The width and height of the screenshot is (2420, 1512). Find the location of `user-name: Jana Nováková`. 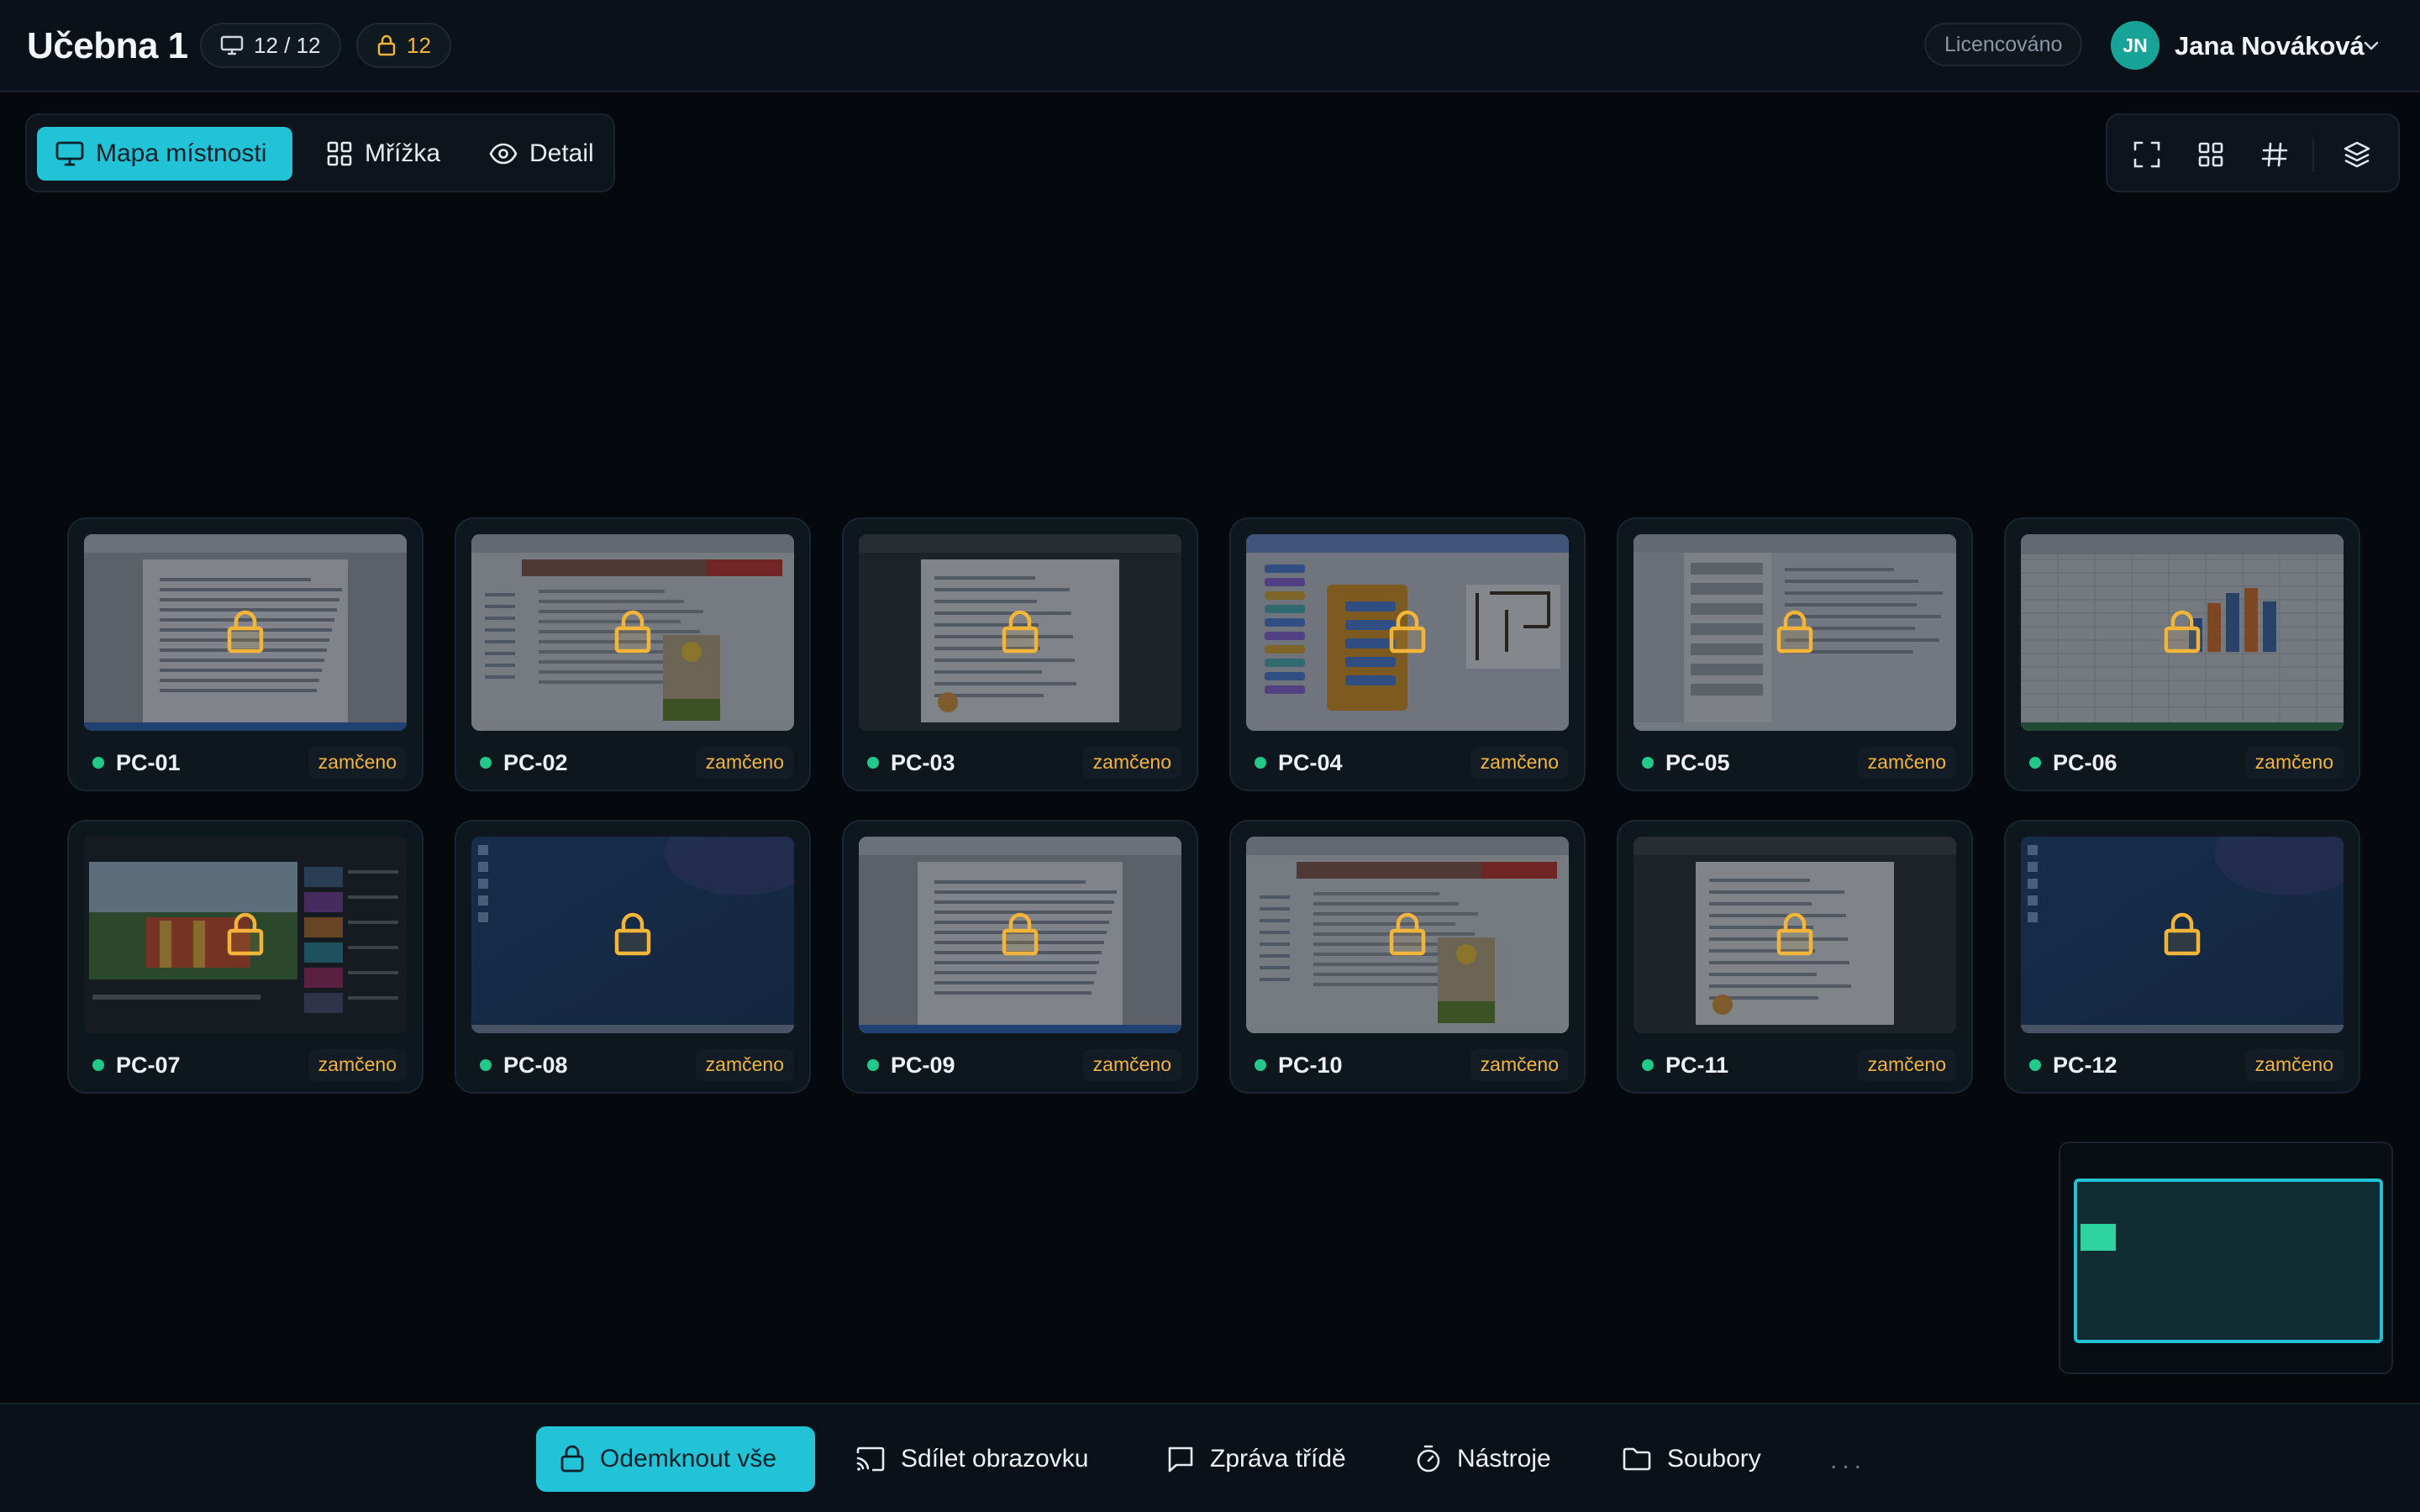

user-name: Jana Nováková is located at coordinates (2270, 46).